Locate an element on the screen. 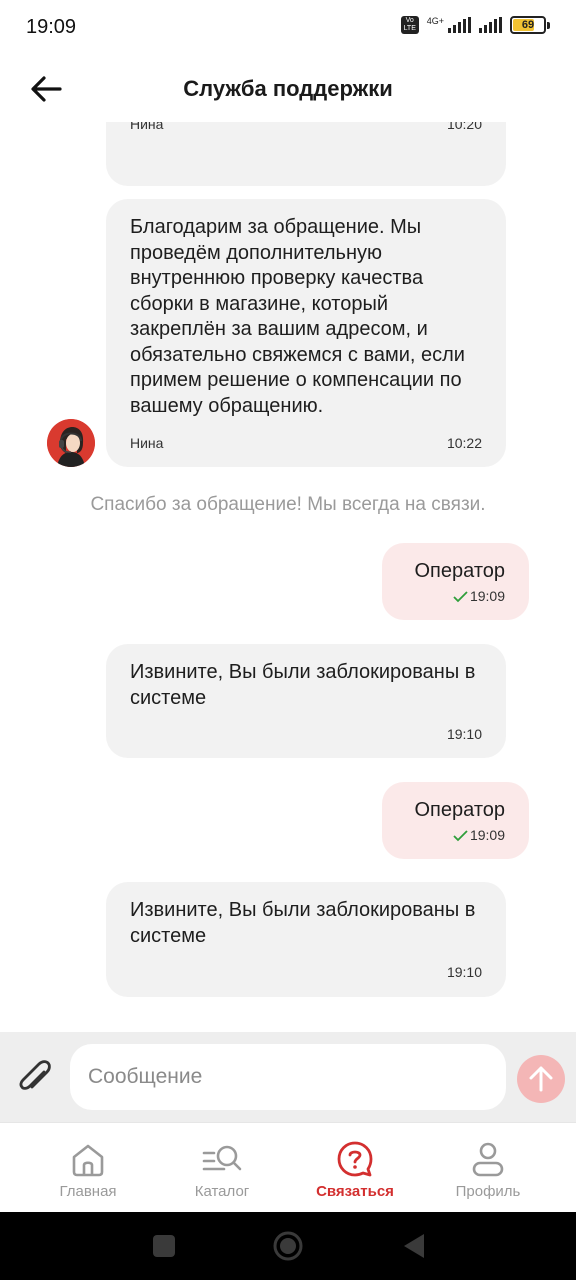 Image resolution: width=576 pixels, height=1280 pixels. signal-icon is located at coordinates (459, 25).